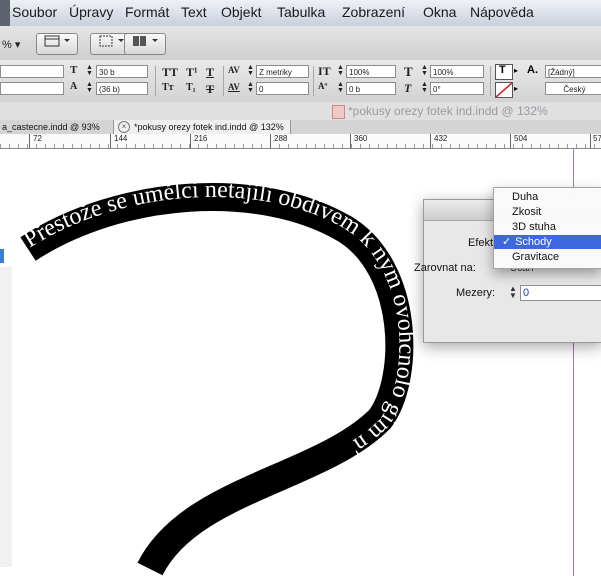 The image size is (601, 576). What do you see at coordinates (547, 212) in the screenshot?
I see `effect-option-zkosit: Zkosit` at bounding box center [547, 212].